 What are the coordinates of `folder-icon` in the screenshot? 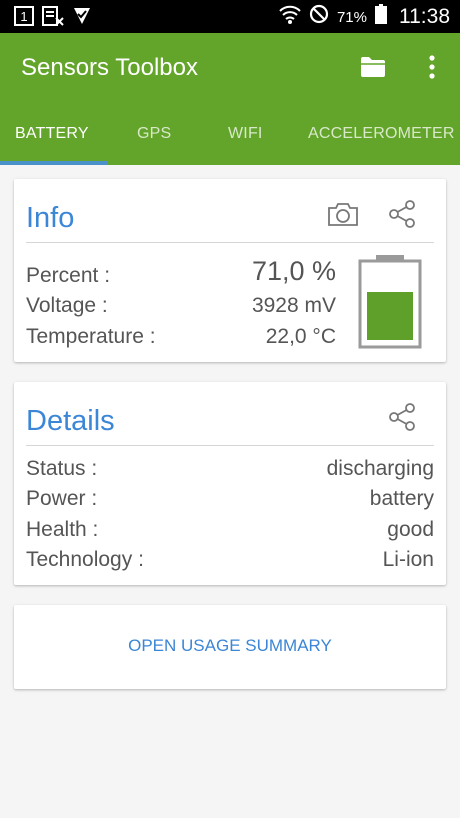 It's located at (373, 69).